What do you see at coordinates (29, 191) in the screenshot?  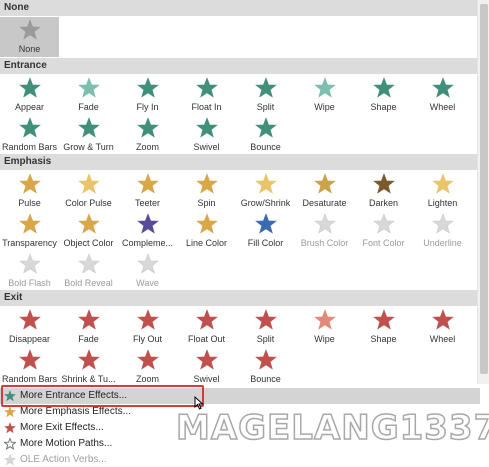 I see `effect-emphasis-pulse: Pulse` at bounding box center [29, 191].